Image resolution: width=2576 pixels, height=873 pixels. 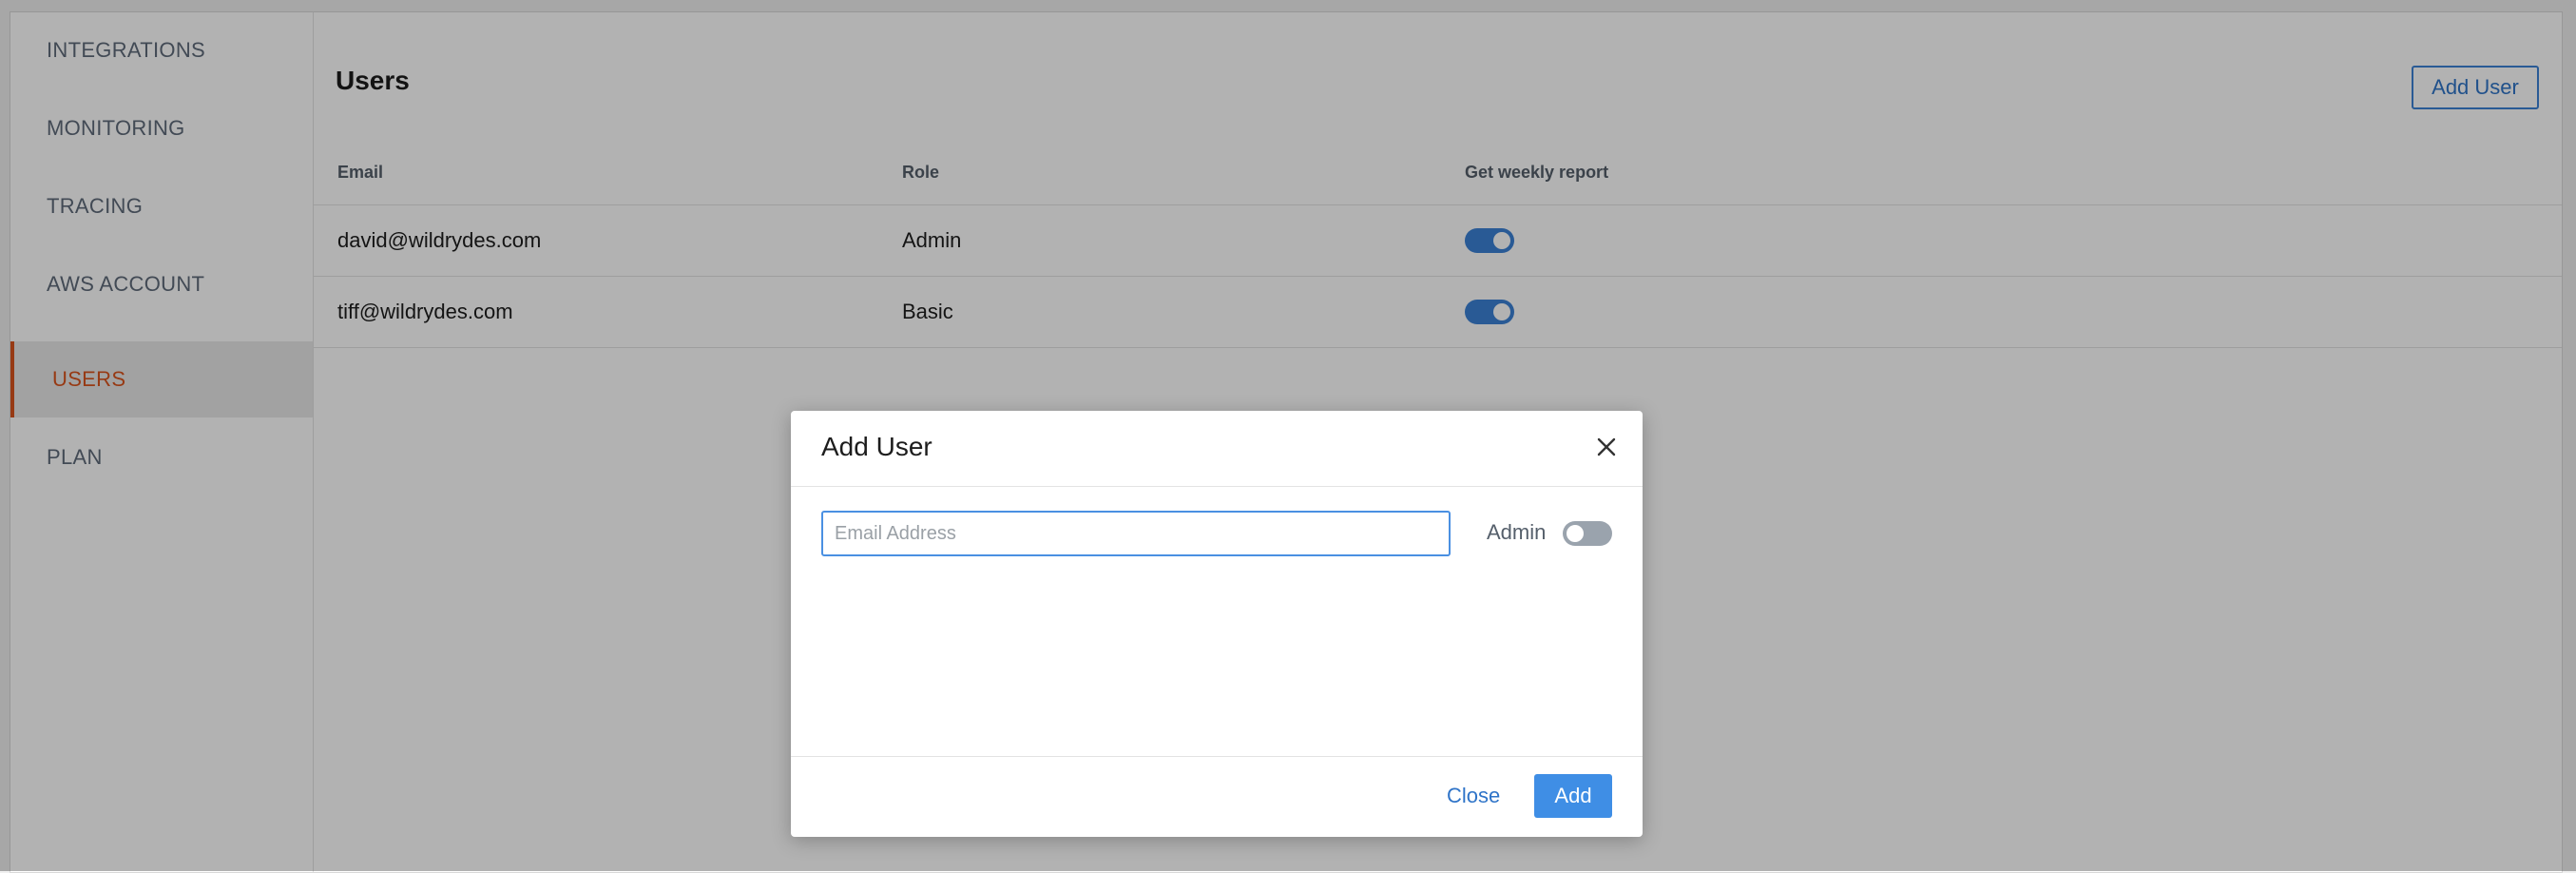 I want to click on add-button: Add, so click(x=1573, y=796).